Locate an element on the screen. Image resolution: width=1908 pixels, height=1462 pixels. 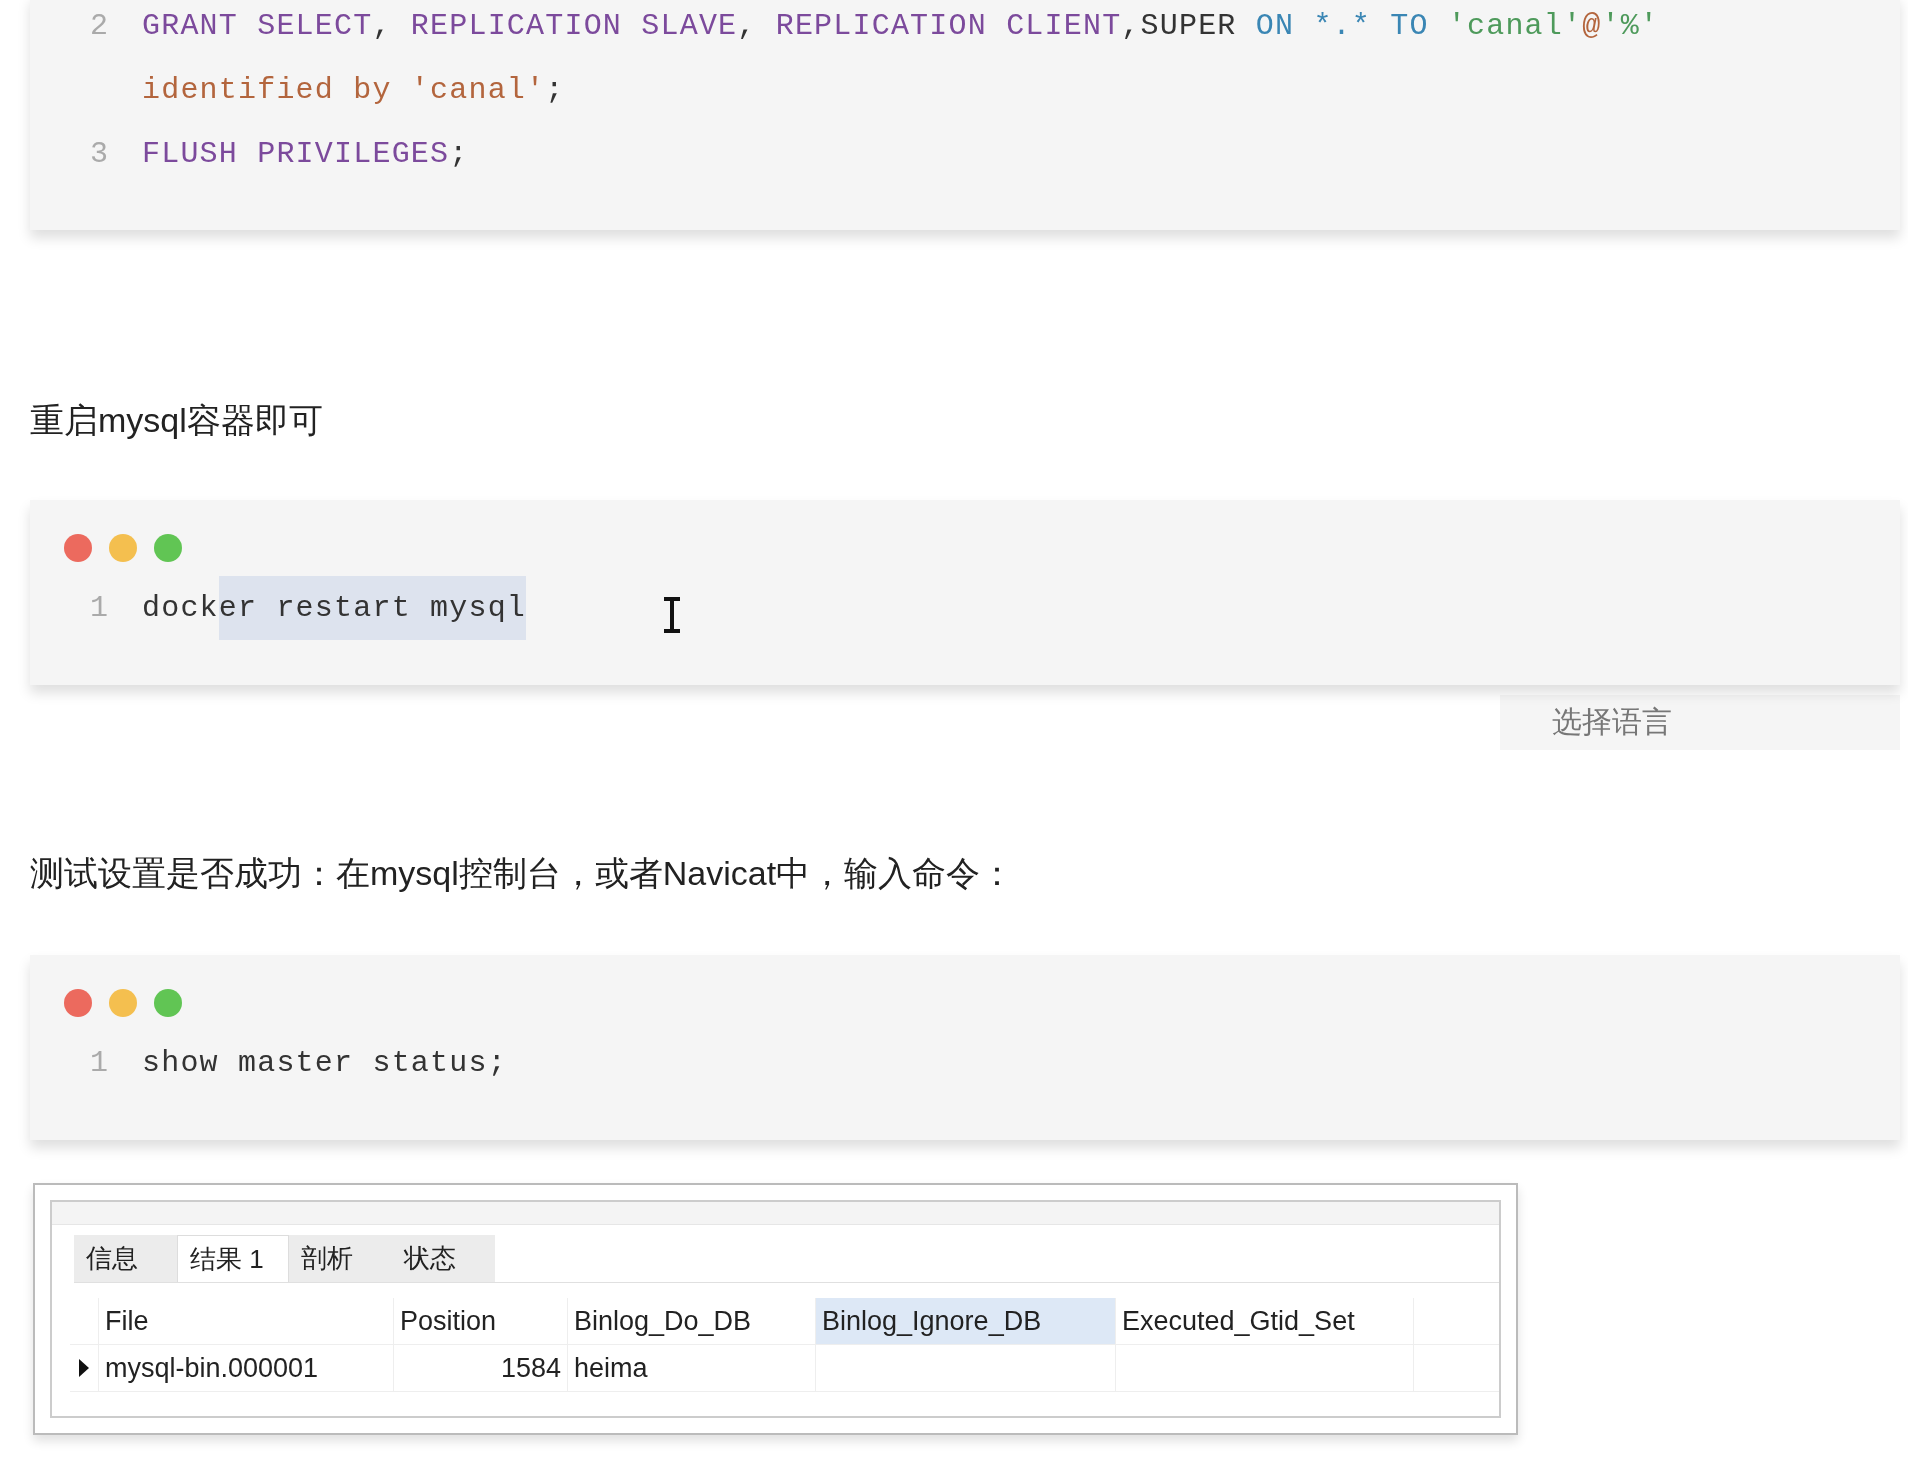
column-header: Position is located at coordinates (481, 1321).